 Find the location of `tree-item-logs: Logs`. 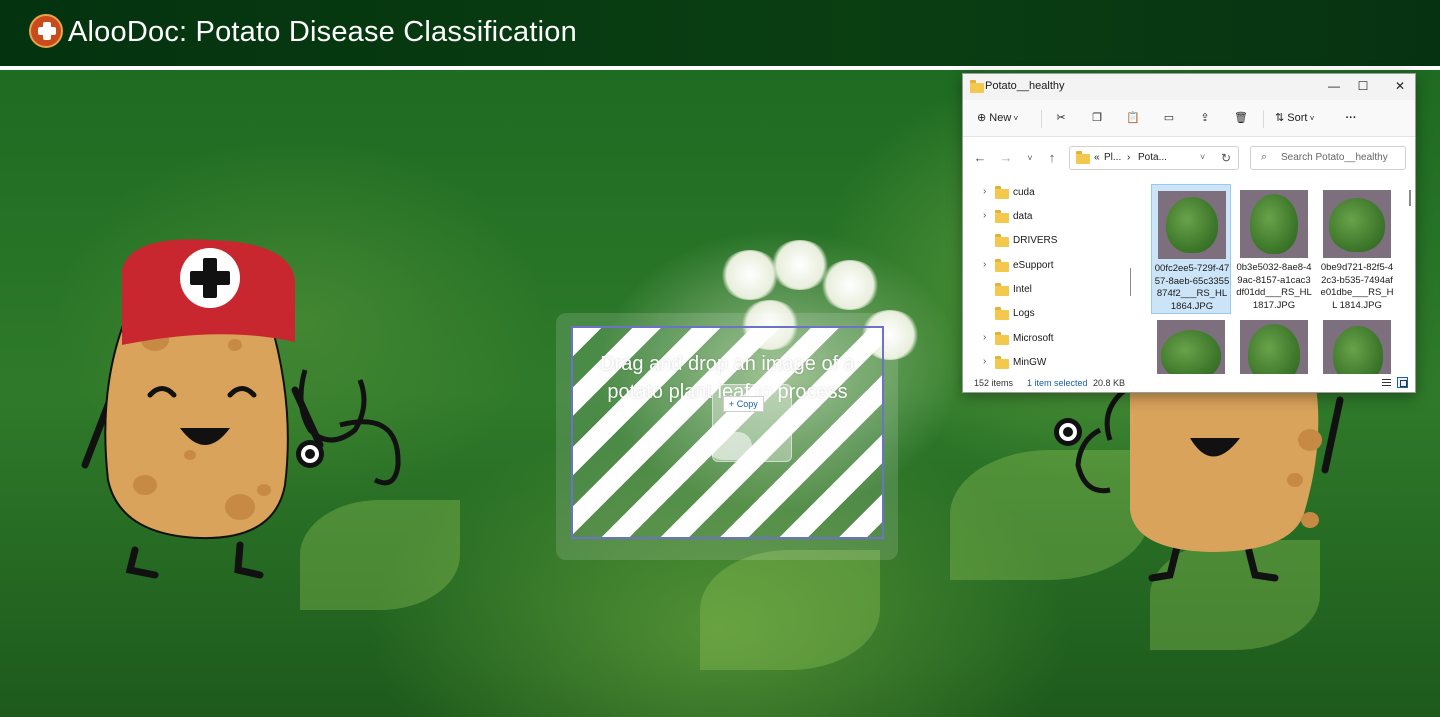

tree-item-logs: Logs is located at coordinates (1047, 314).